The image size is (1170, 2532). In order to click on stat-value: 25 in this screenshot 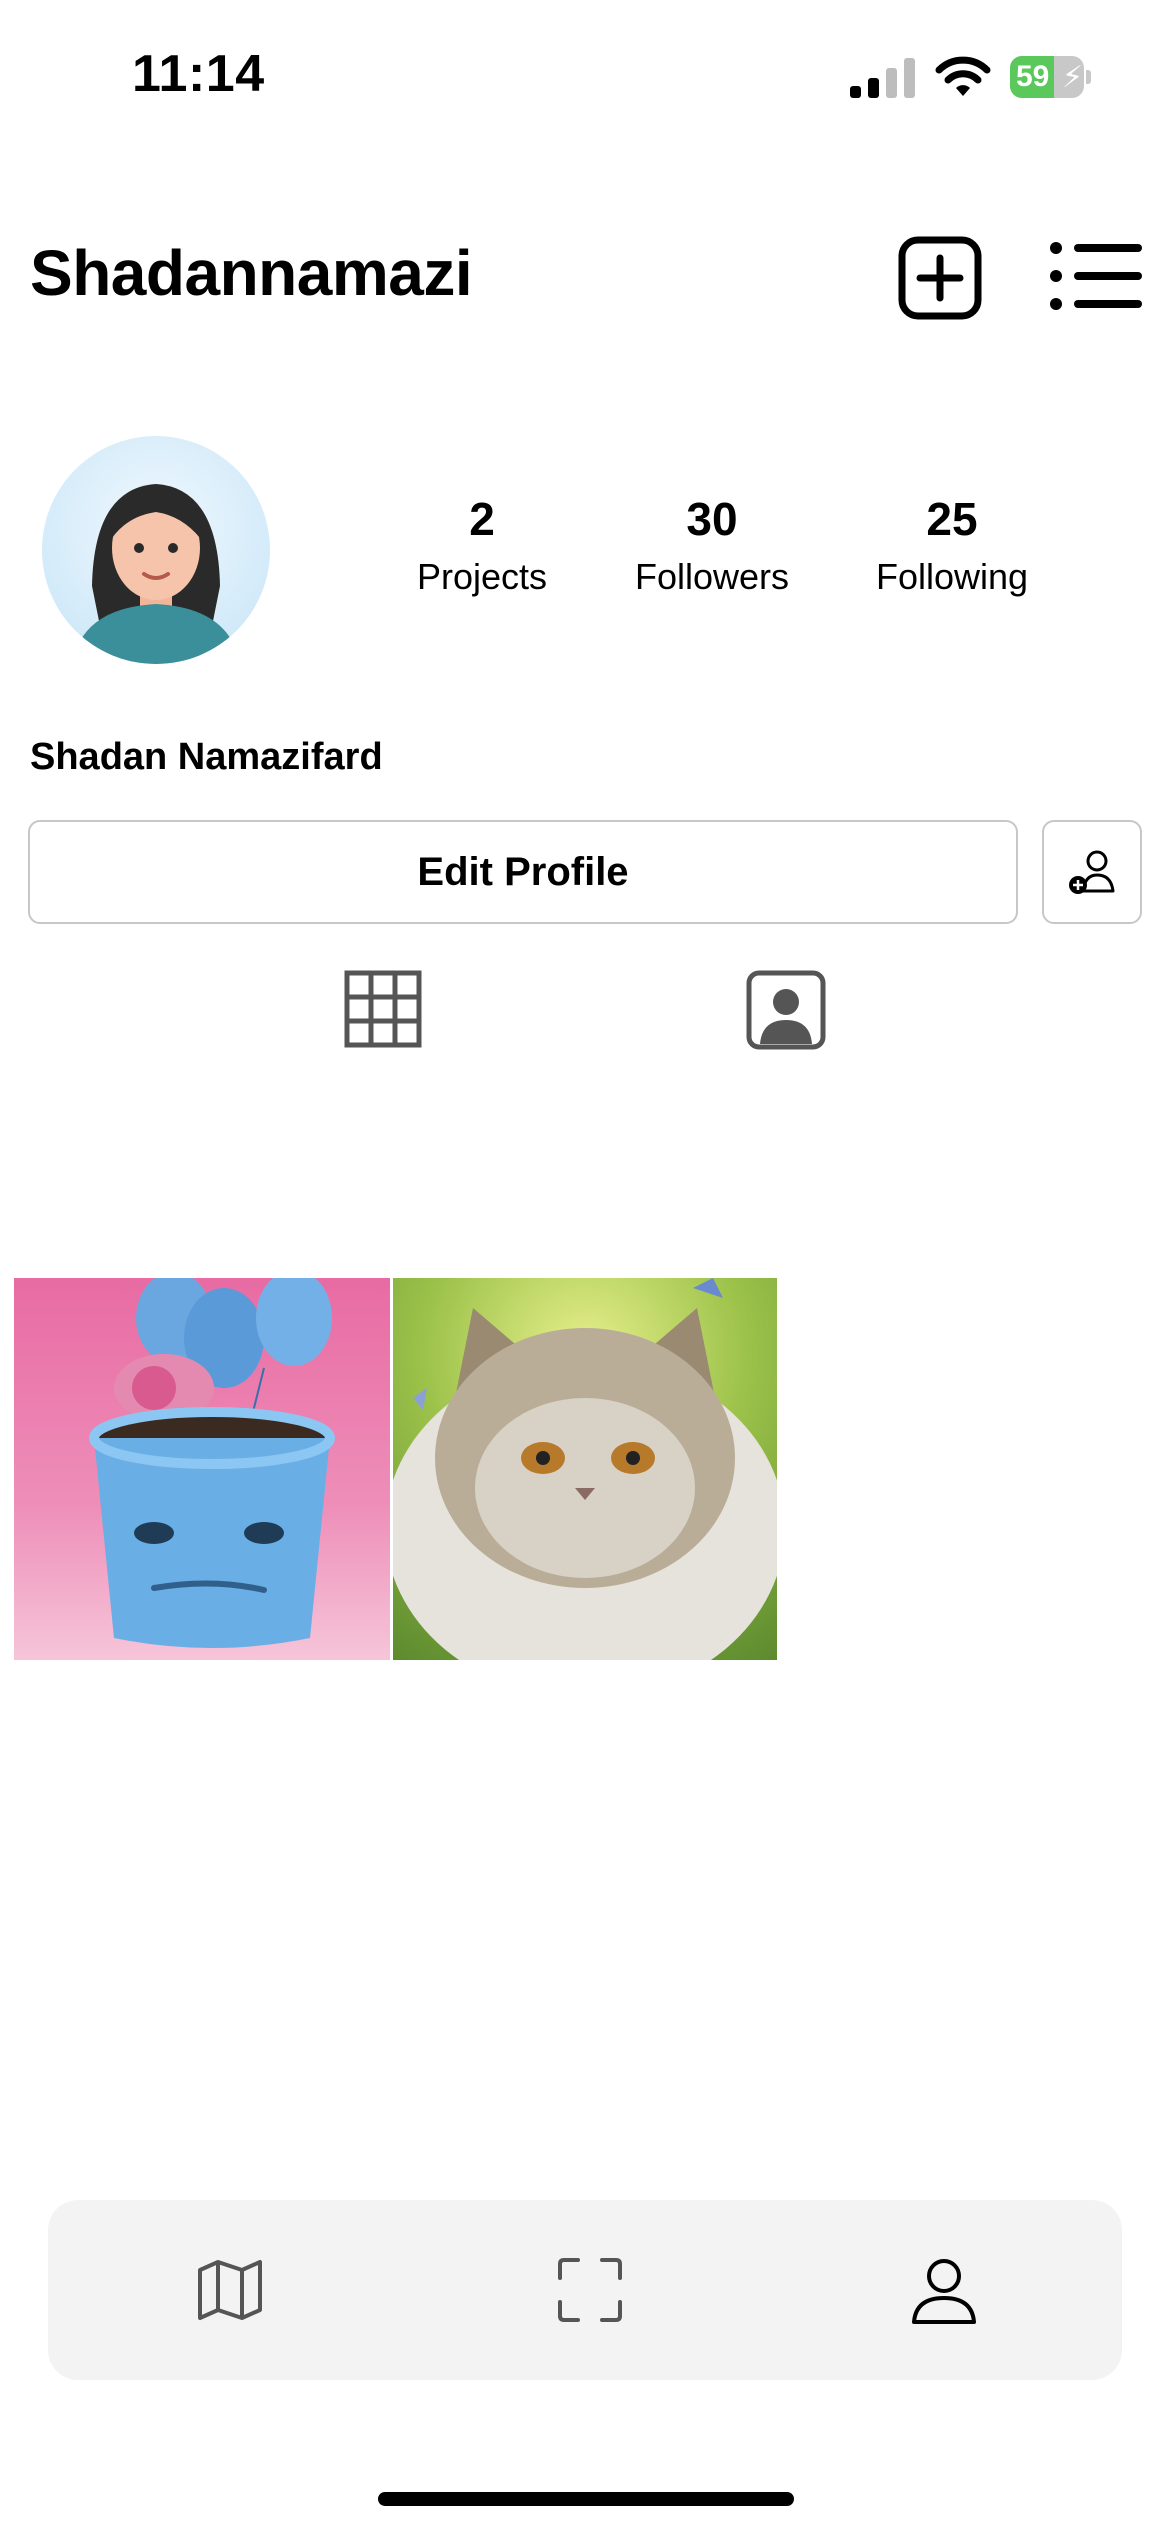, I will do `click(952, 519)`.